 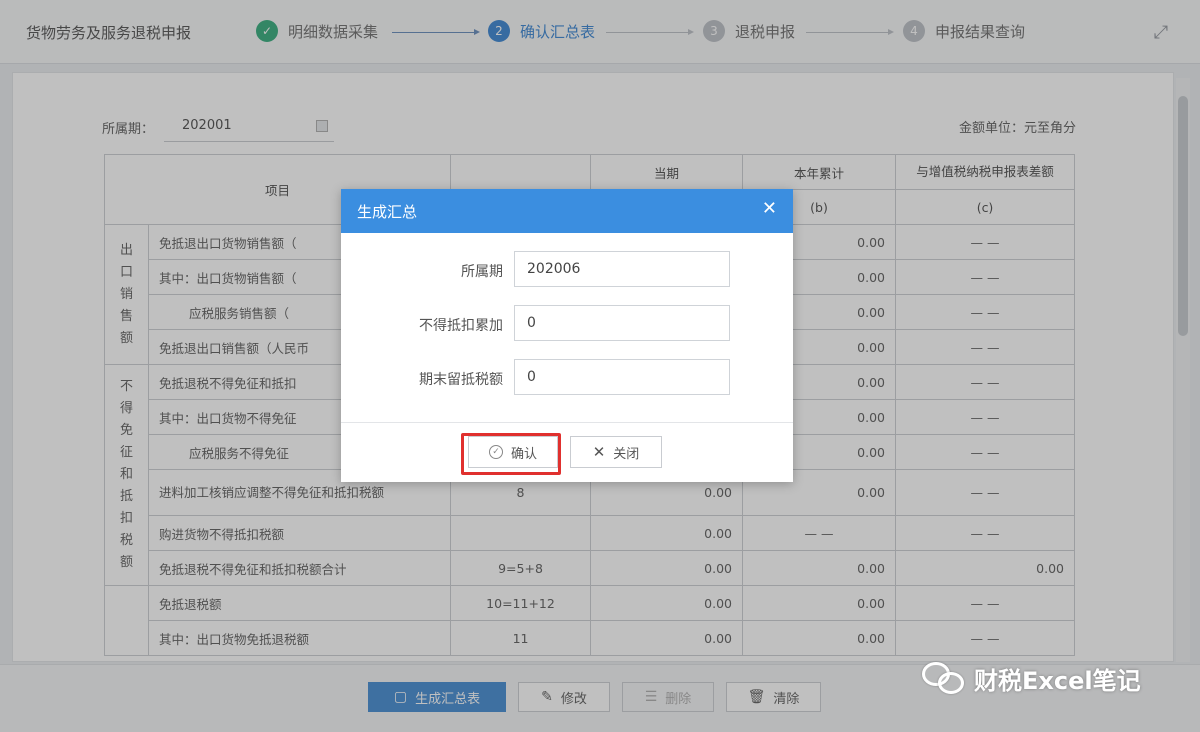 I want to click on ending-credit-field: 0, so click(x=622, y=377).